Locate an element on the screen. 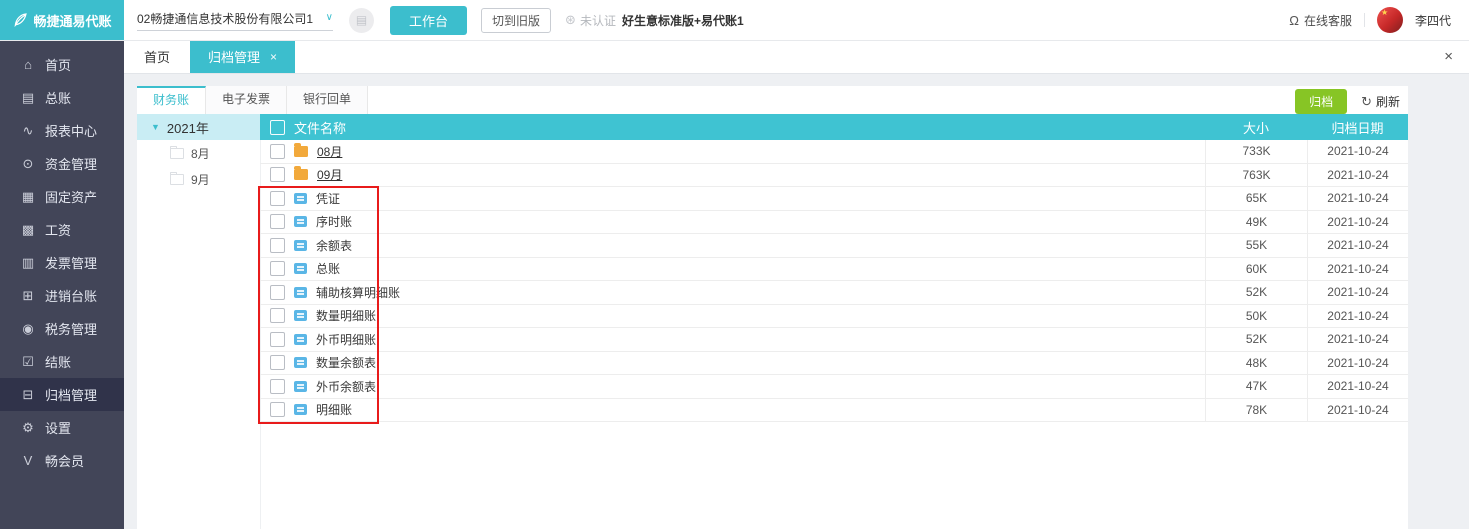  tree-expand-icon: ▼ is located at coordinates (155, 127).